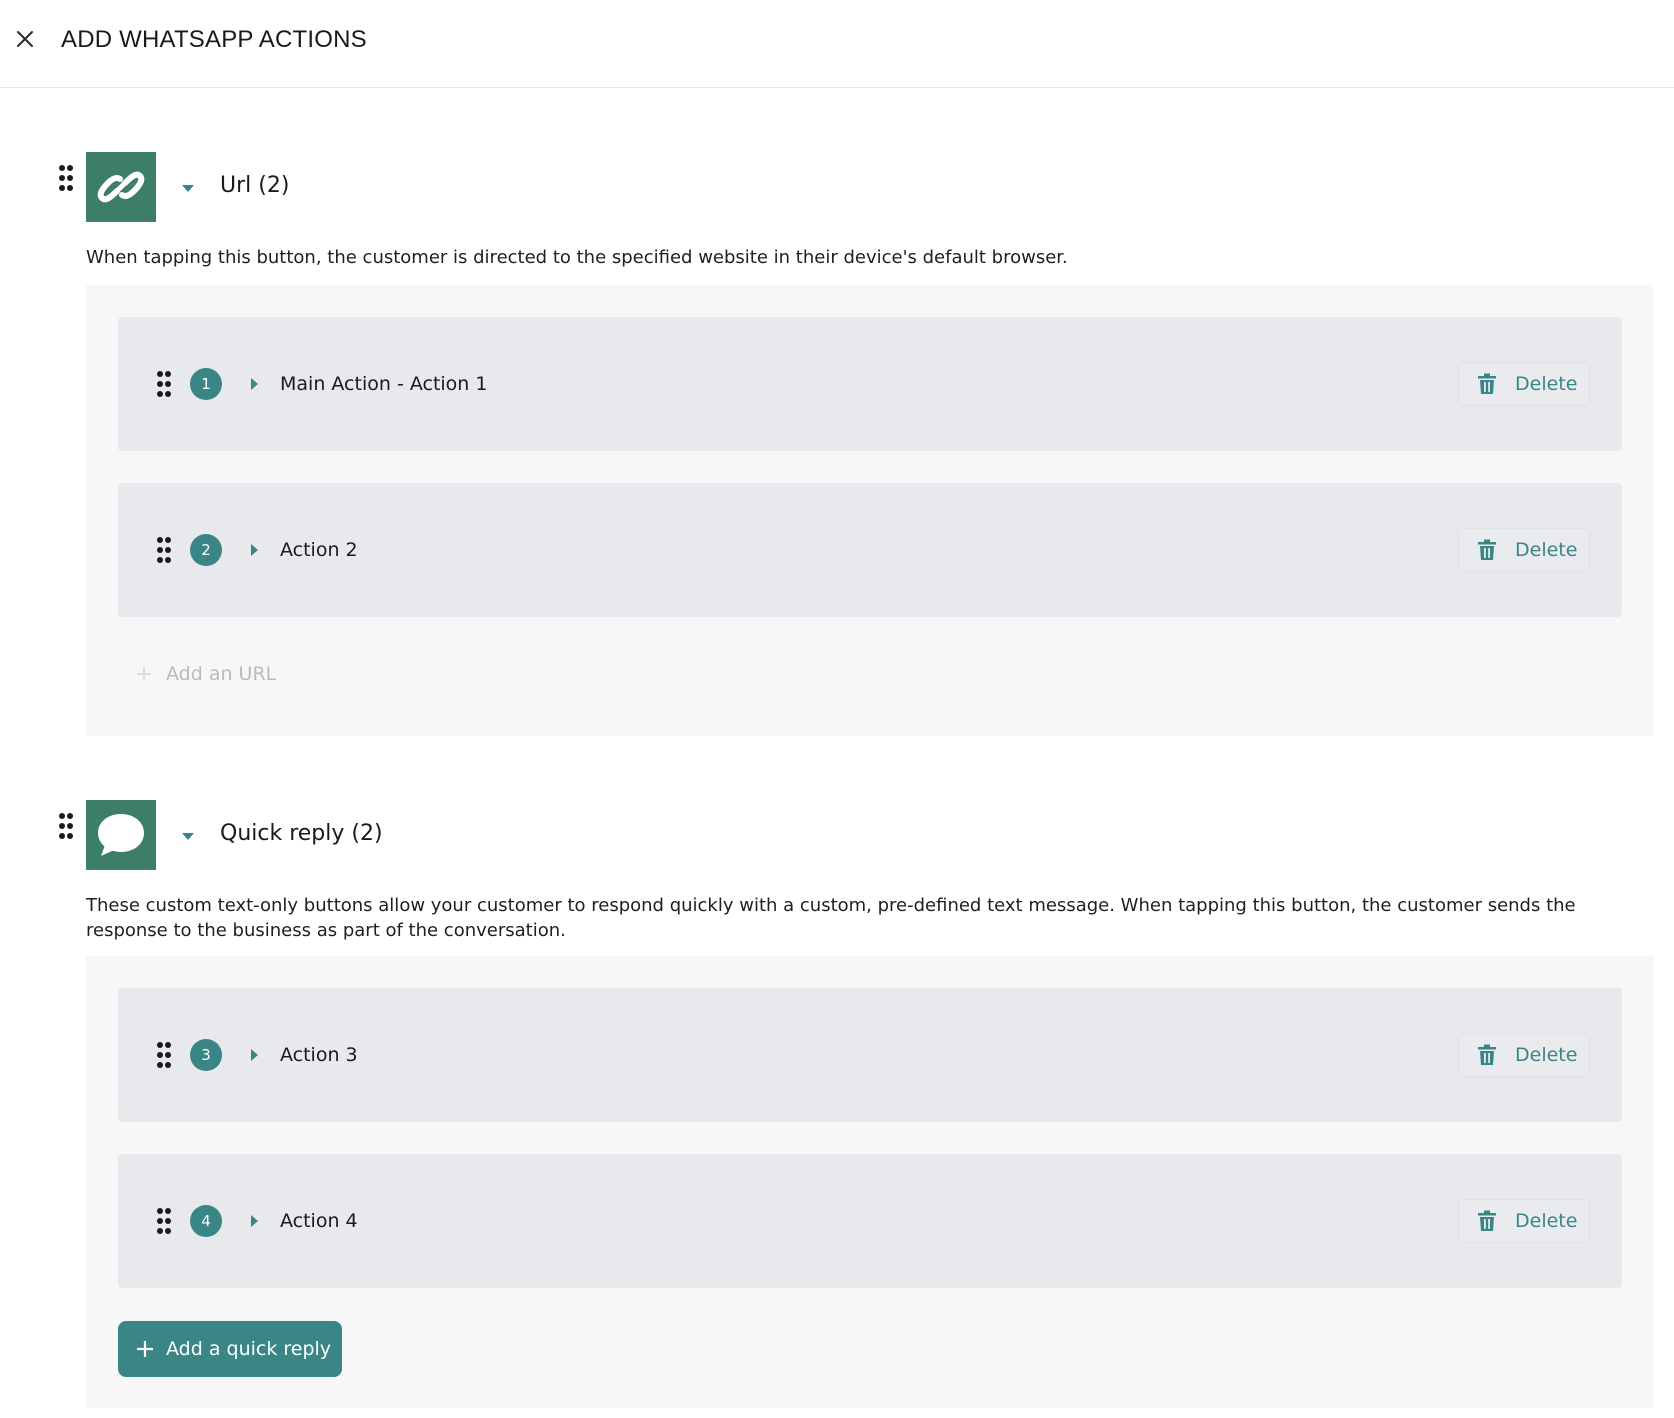 The height and width of the screenshot is (1418, 1674). What do you see at coordinates (301, 833) in the screenshot?
I see `section-title: Quick reply (2)` at bounding box center [301, 833].